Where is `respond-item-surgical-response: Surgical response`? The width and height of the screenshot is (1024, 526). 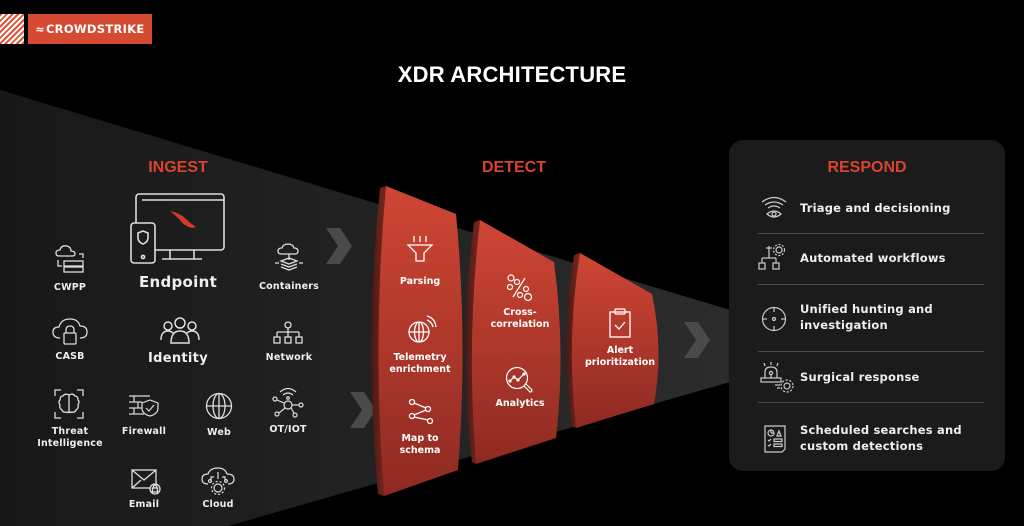 respond-item-surgical-response: Surgical response is located at coordinates (860, 377).